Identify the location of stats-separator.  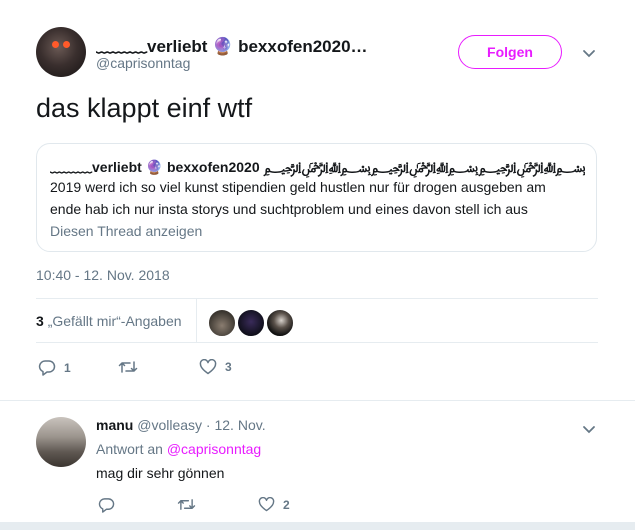
(196, 320).